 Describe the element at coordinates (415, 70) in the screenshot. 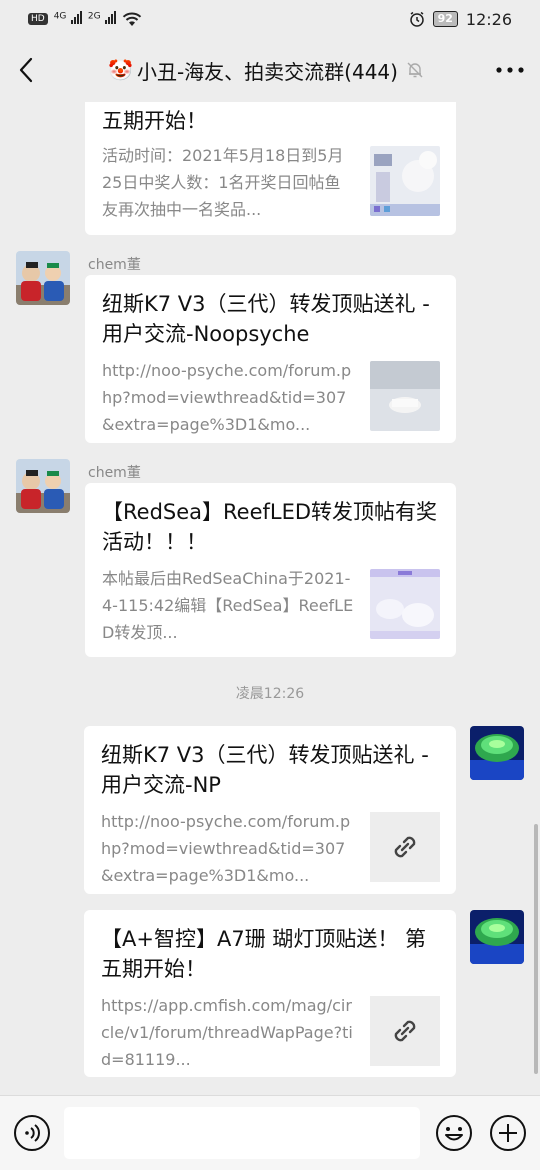

I see `mute-bell-icon` at that location.